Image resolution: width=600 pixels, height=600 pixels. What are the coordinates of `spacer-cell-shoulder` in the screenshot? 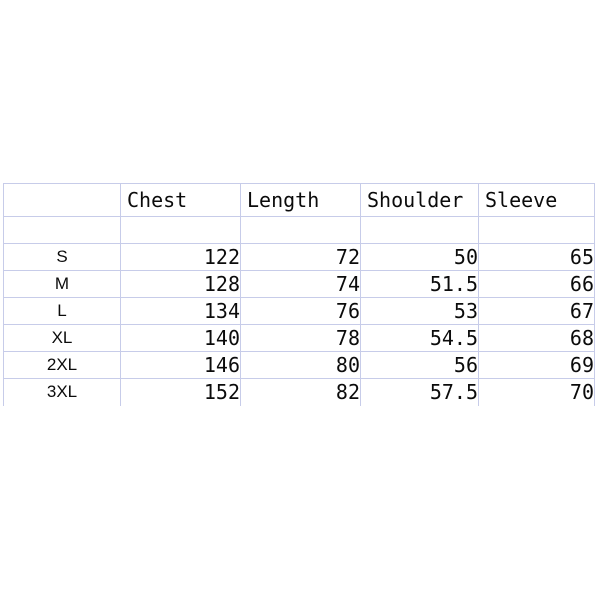 It's located at (419, 230).